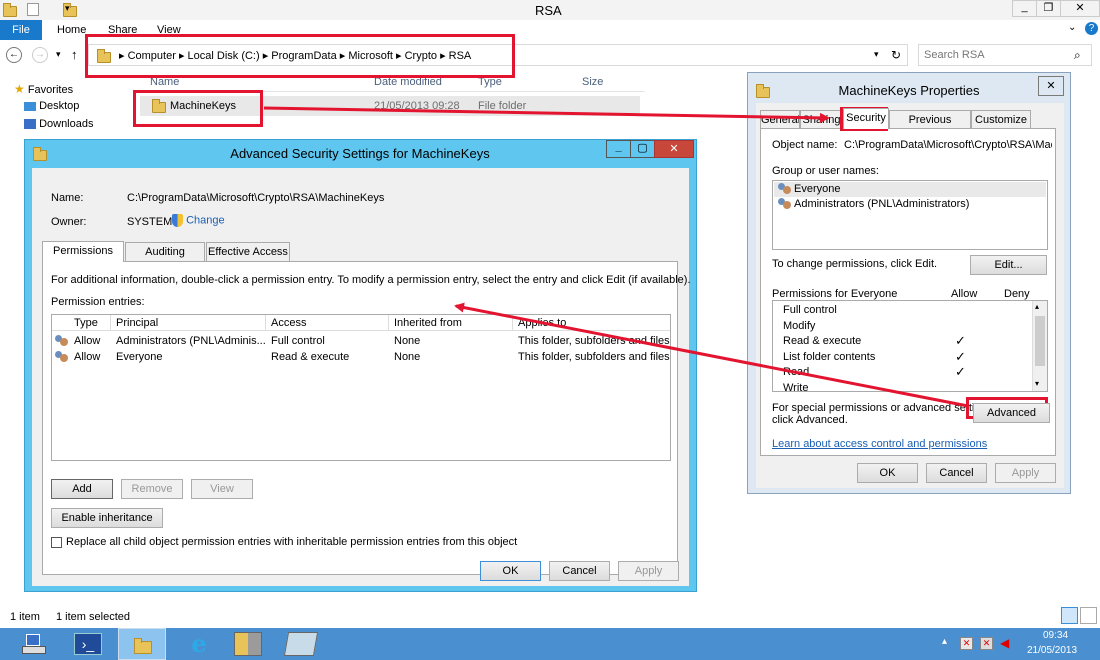 The width and height of the screenshot is (1100, 660). Describe the element at coordinates (1052, 650) in the screenshot. I see `clock-date: 21/05/2013` at that location.